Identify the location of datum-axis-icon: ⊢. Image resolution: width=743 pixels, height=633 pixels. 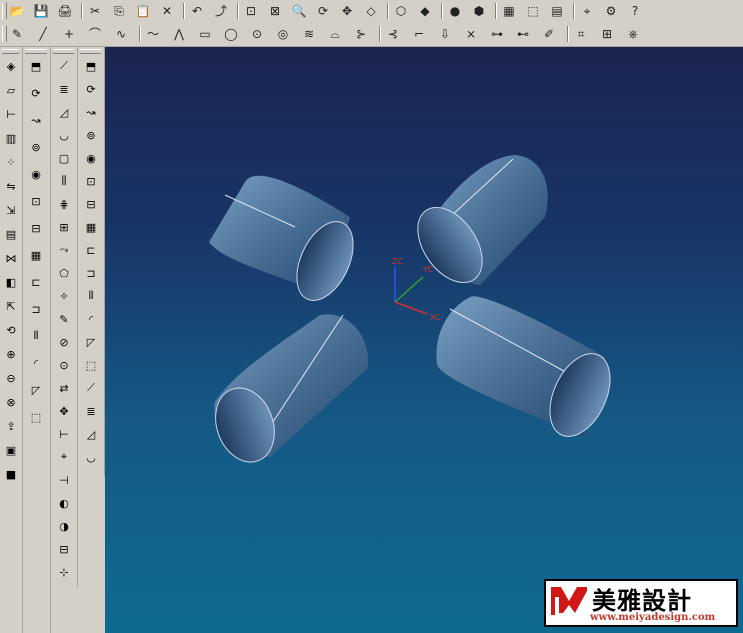
(11, 114).